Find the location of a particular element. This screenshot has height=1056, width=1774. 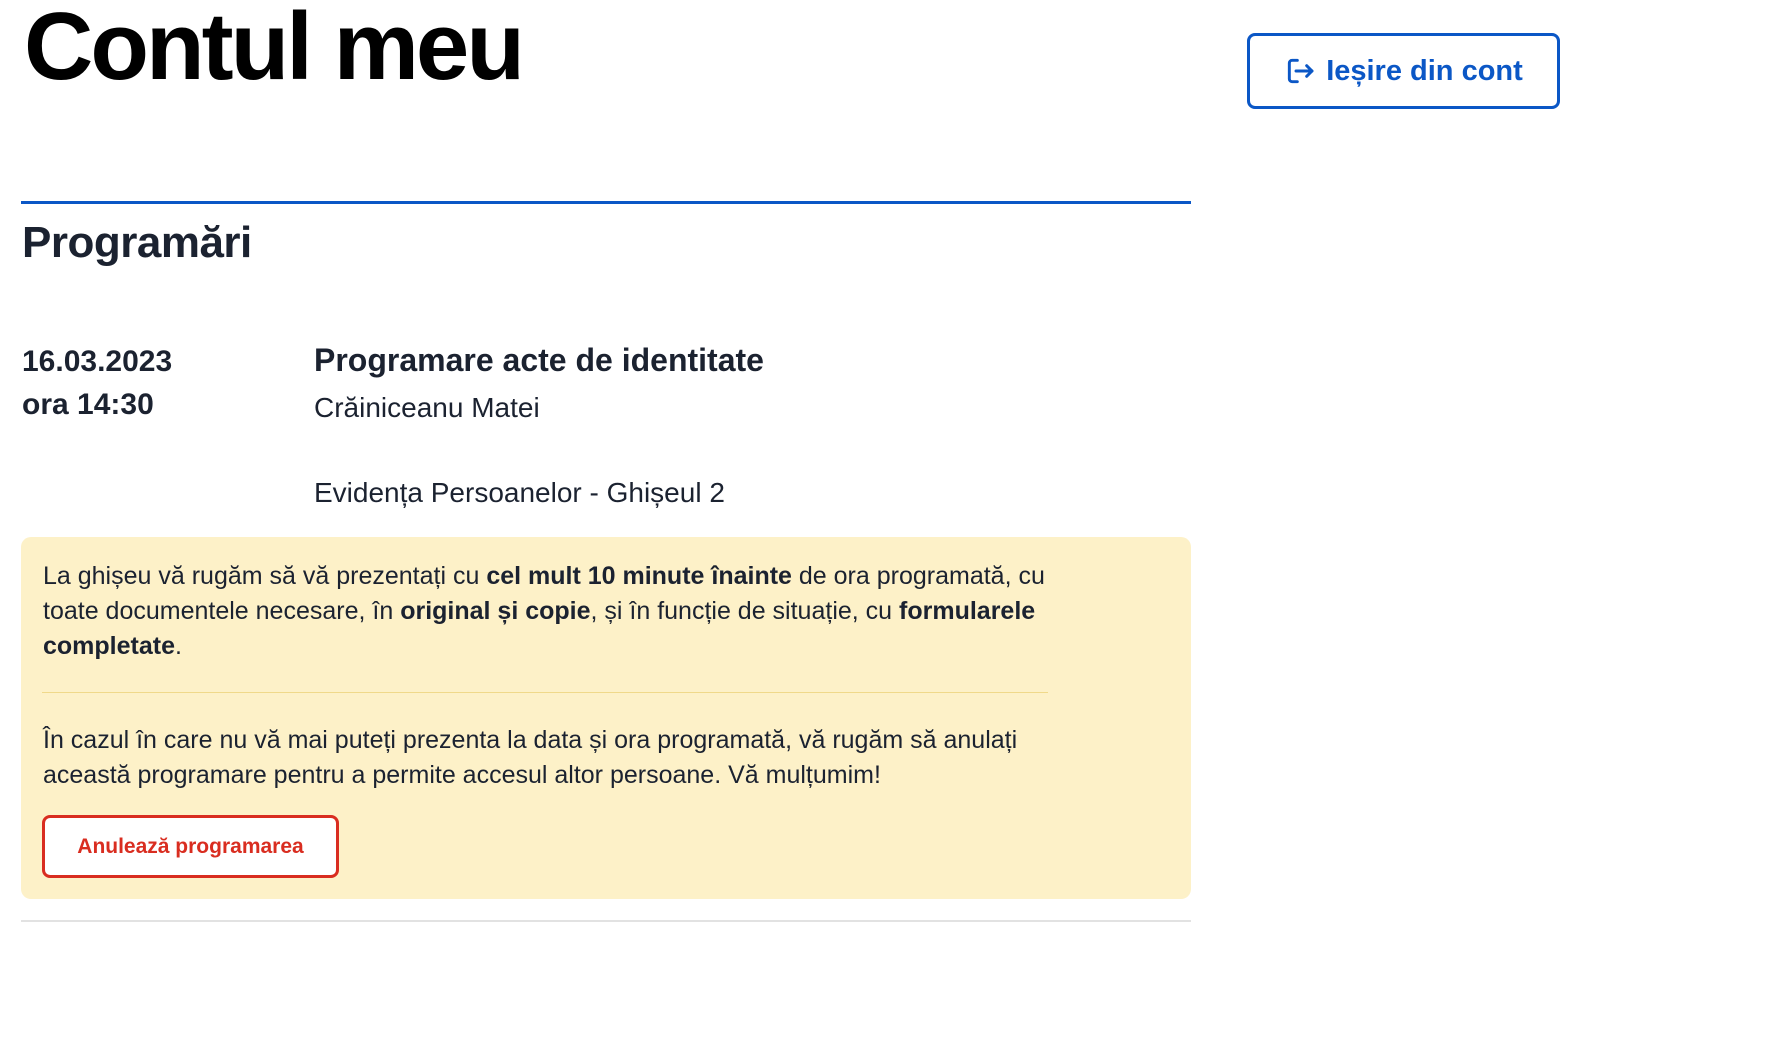

logout-button: Ieșire din cont is located at coordinates (1403, 71).